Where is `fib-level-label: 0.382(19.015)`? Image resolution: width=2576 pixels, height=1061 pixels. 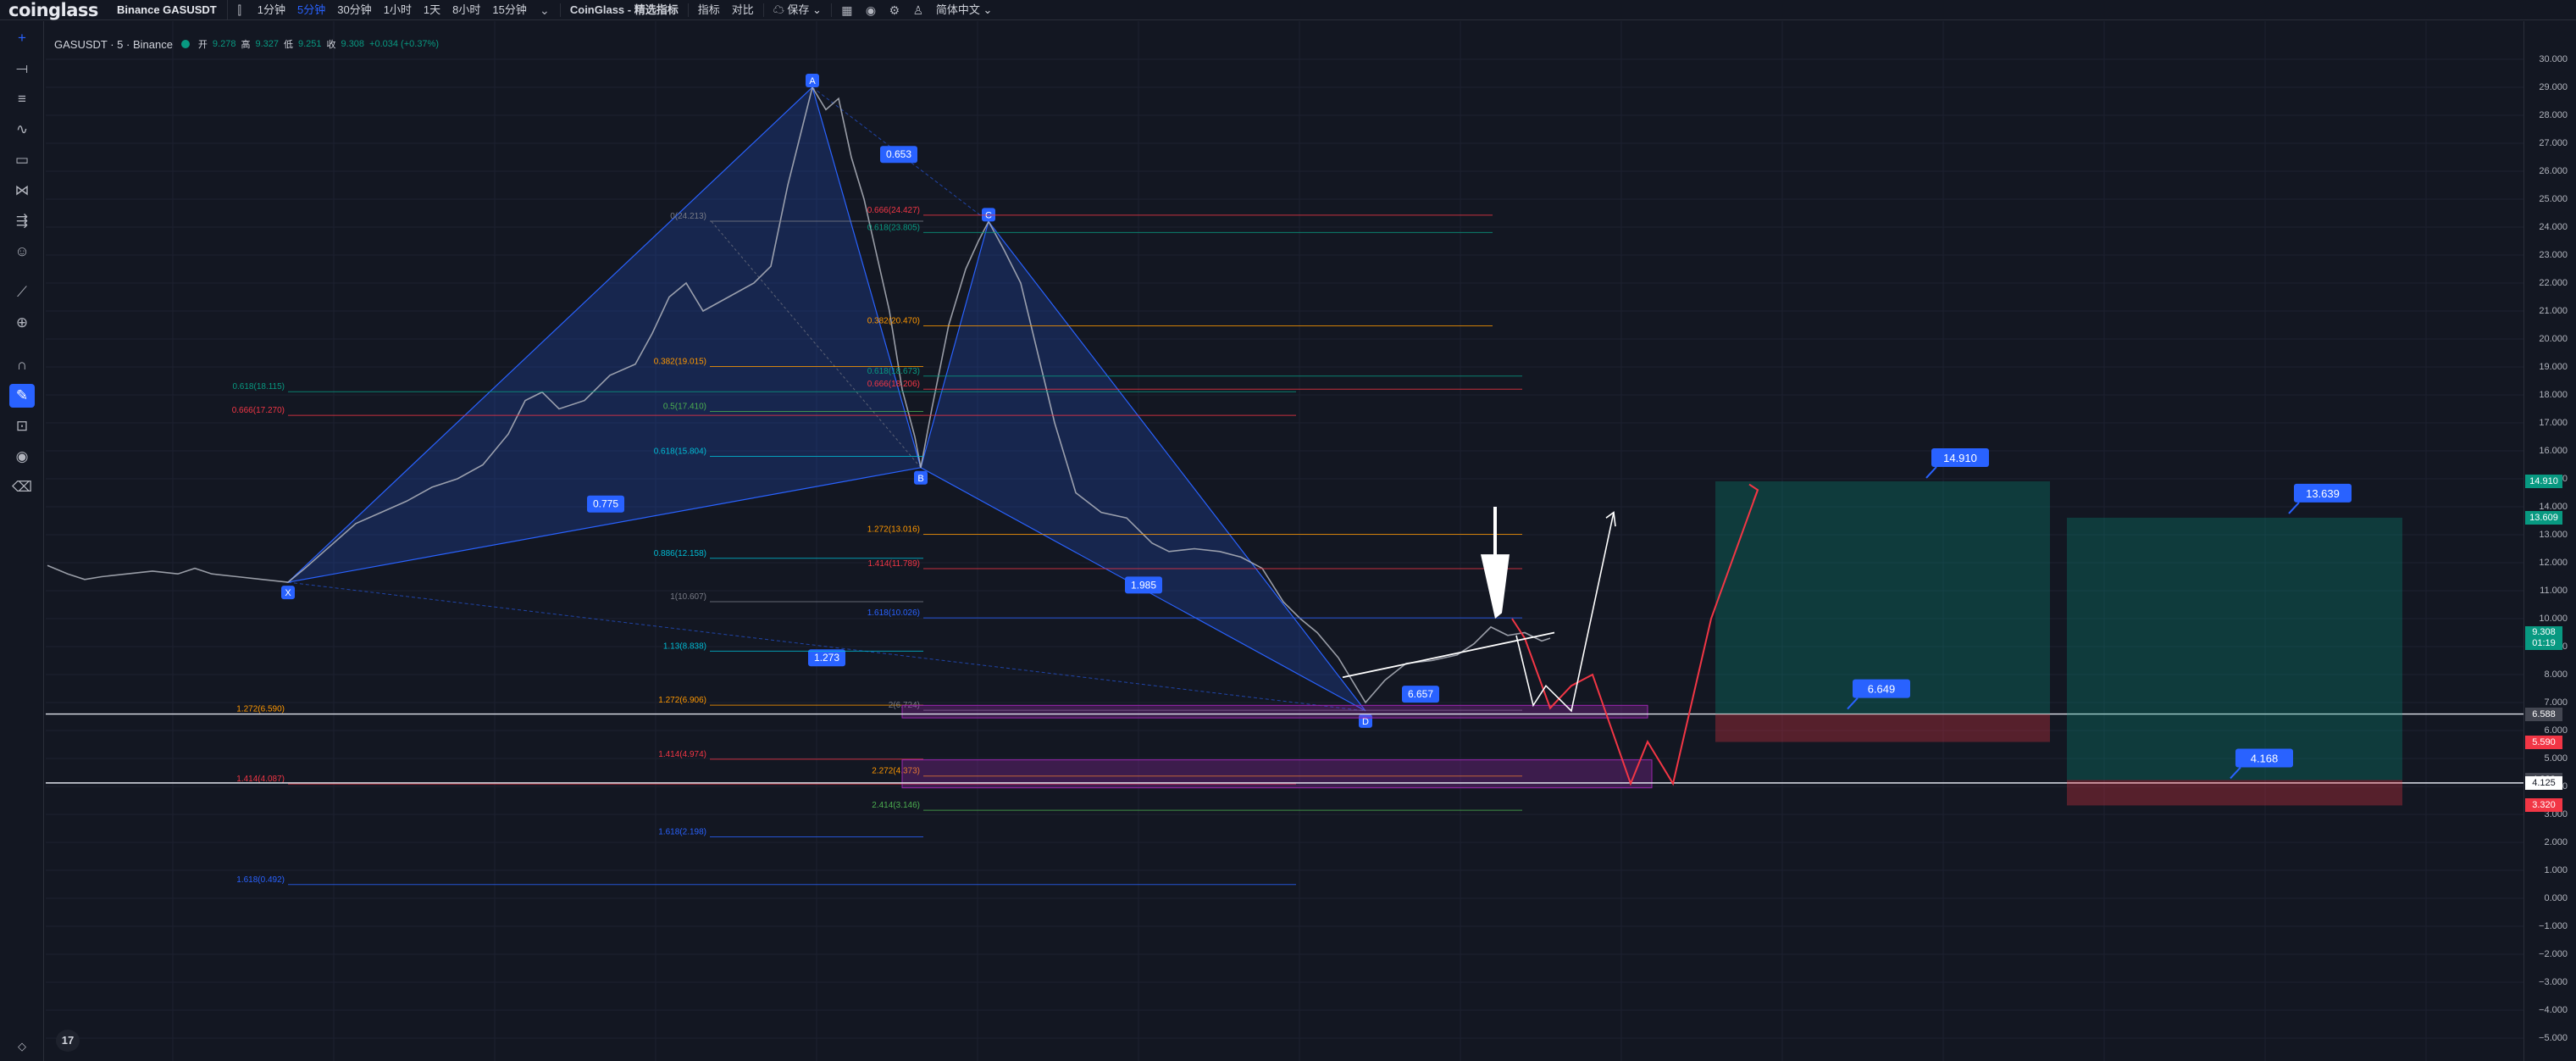
fib-level-label: 0.382(19.015) is located at coordinates (680, 362).